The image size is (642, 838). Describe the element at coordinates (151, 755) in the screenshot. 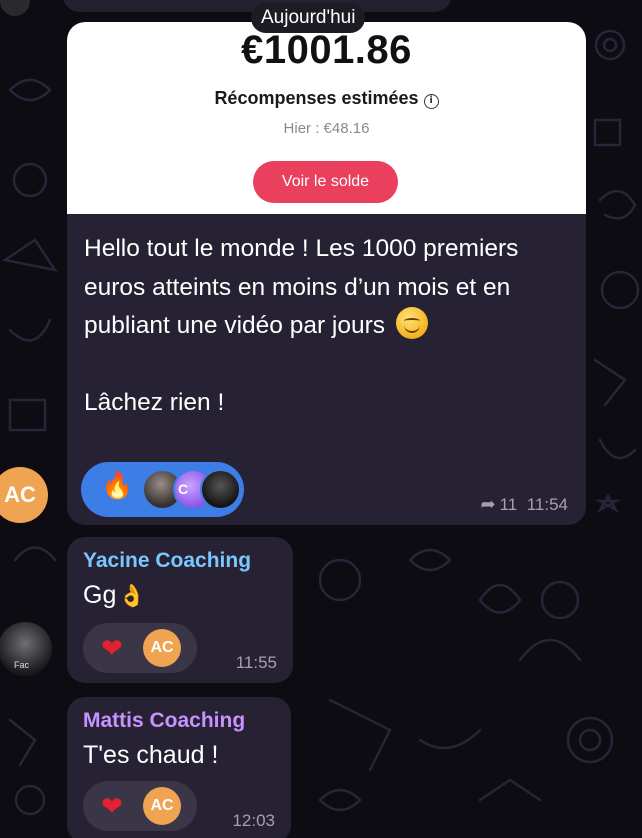

I see `message-text: T'es chaud !` at that location.